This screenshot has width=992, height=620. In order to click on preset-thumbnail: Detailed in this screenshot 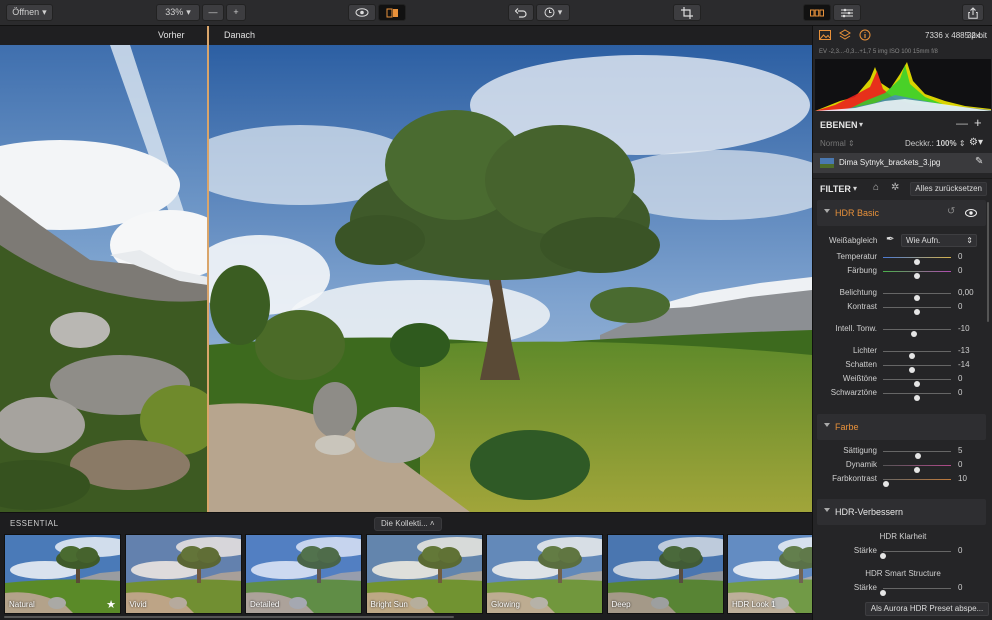, I will do `click(303, 574)`.